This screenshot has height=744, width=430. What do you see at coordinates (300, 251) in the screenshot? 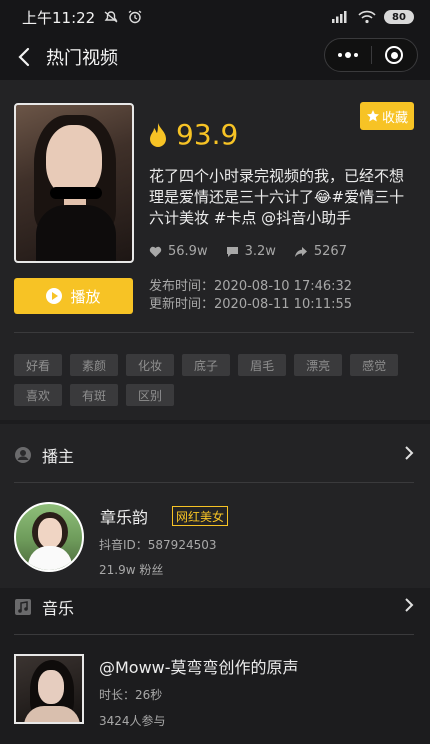
I see `share-icon` at bounding box center [300, 251].